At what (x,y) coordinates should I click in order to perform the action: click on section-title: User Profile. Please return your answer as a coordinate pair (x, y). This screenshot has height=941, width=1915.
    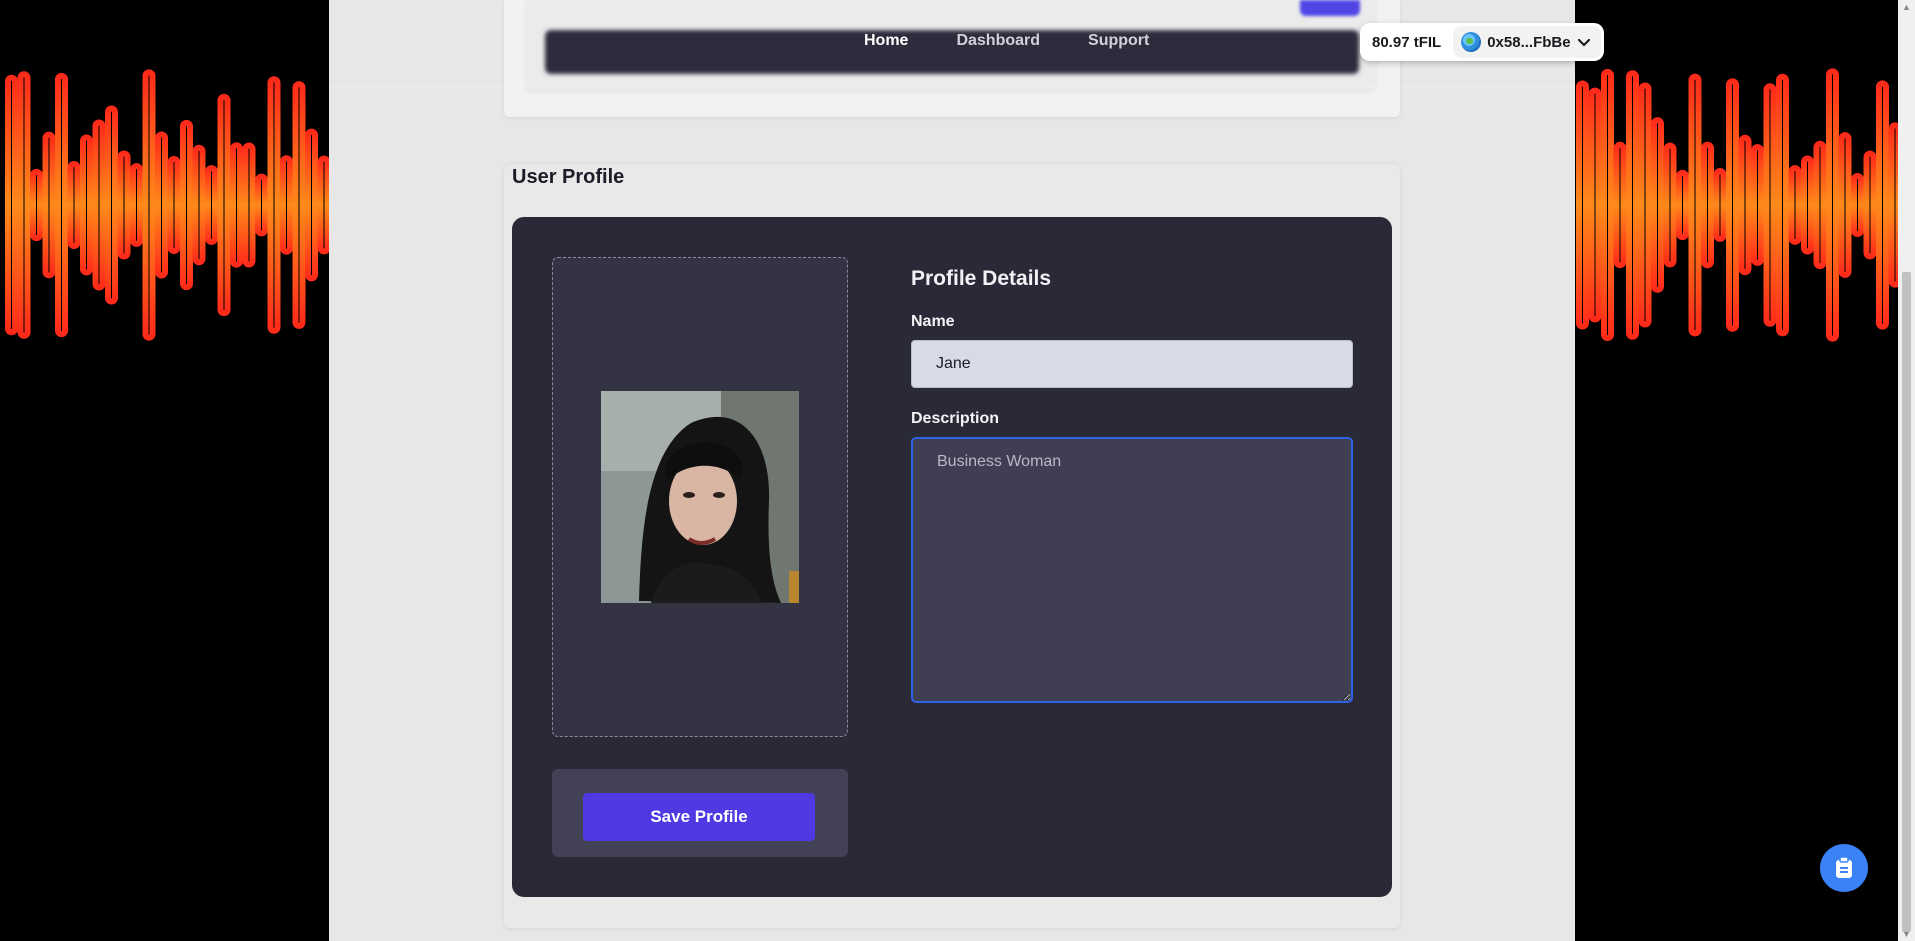
    Looking at the image, I should click on (568, 177).